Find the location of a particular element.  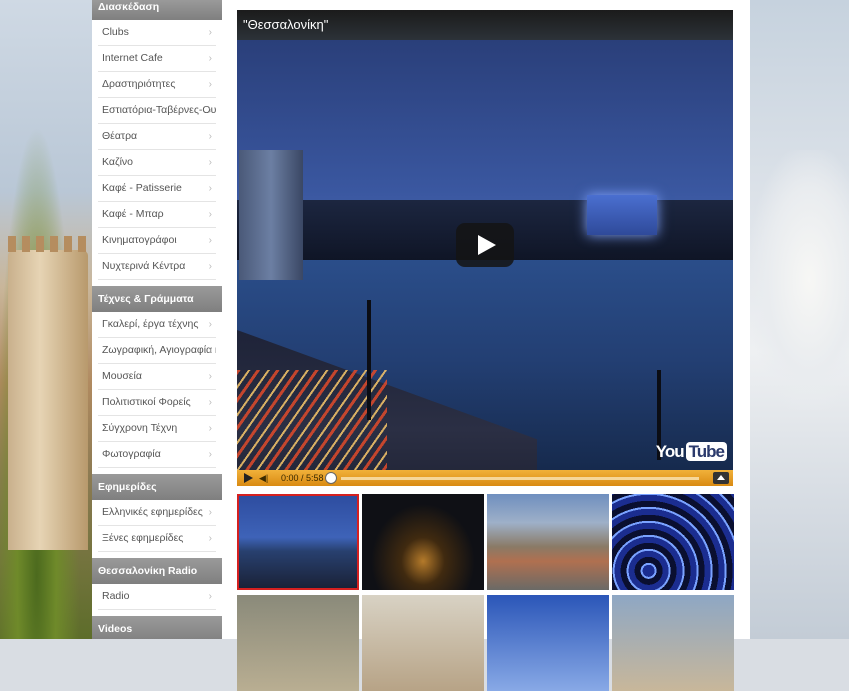

sidebar-item-label: Radio is located at coordinates (116, 596).